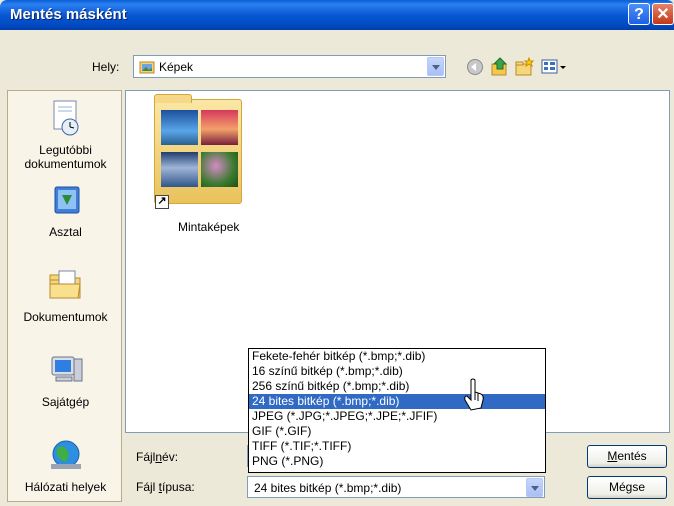  What do you see at coordinates (397, 416) in the screenshot?
I see `filetype-option: JPEG (*.JPG;*.JPEG;*.JPE;*.JFIF)` at bounding box center [397, 416].